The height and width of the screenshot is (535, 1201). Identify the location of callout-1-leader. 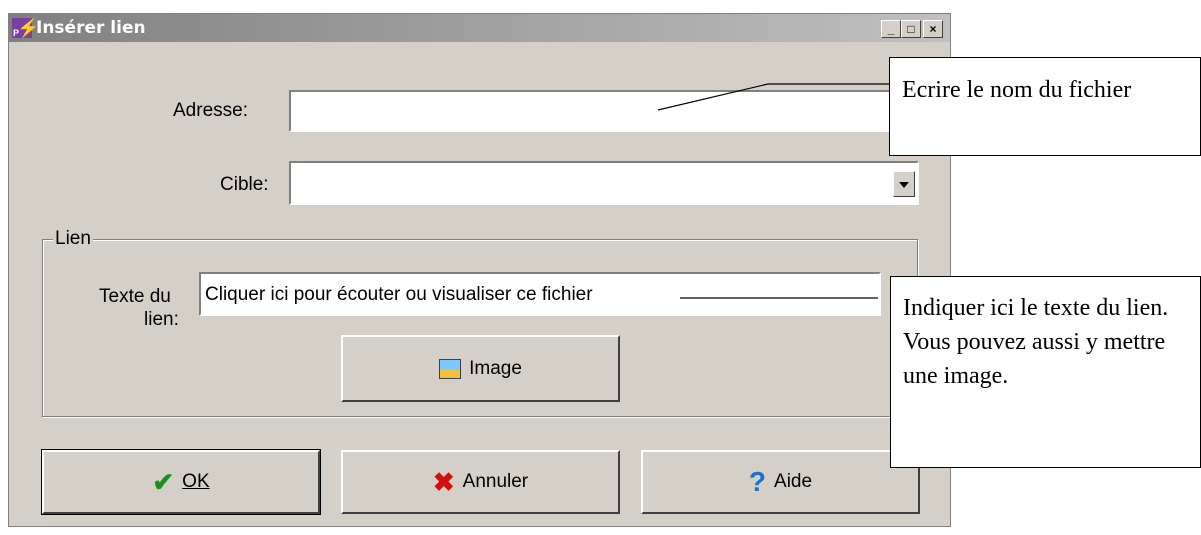
(713, 97).